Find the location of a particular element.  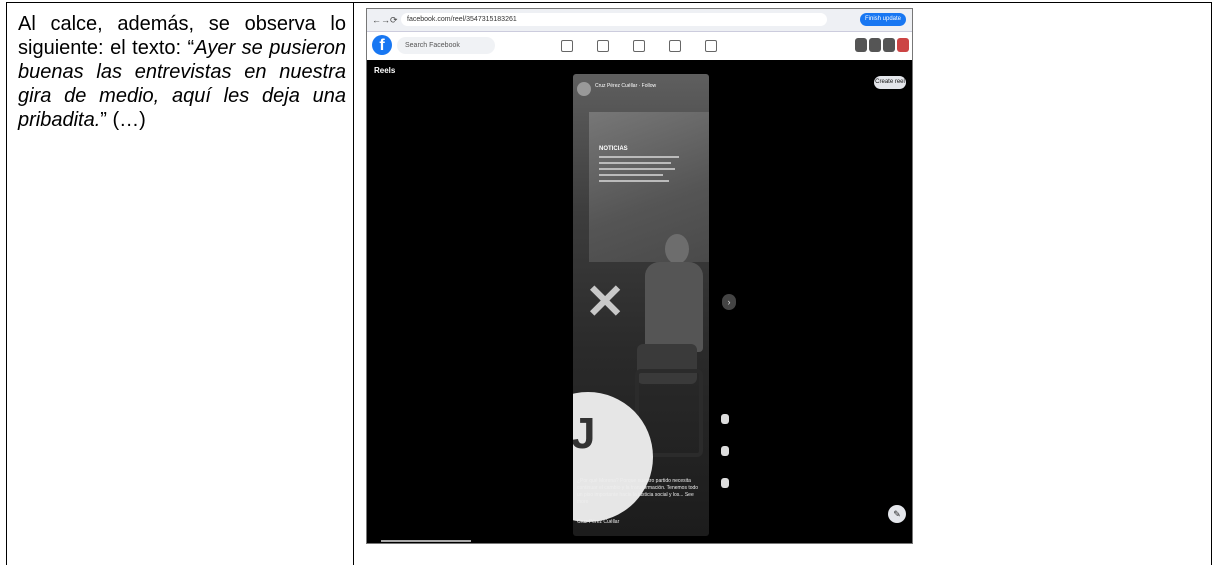

comment-icon is located at coordinates (725, 451).